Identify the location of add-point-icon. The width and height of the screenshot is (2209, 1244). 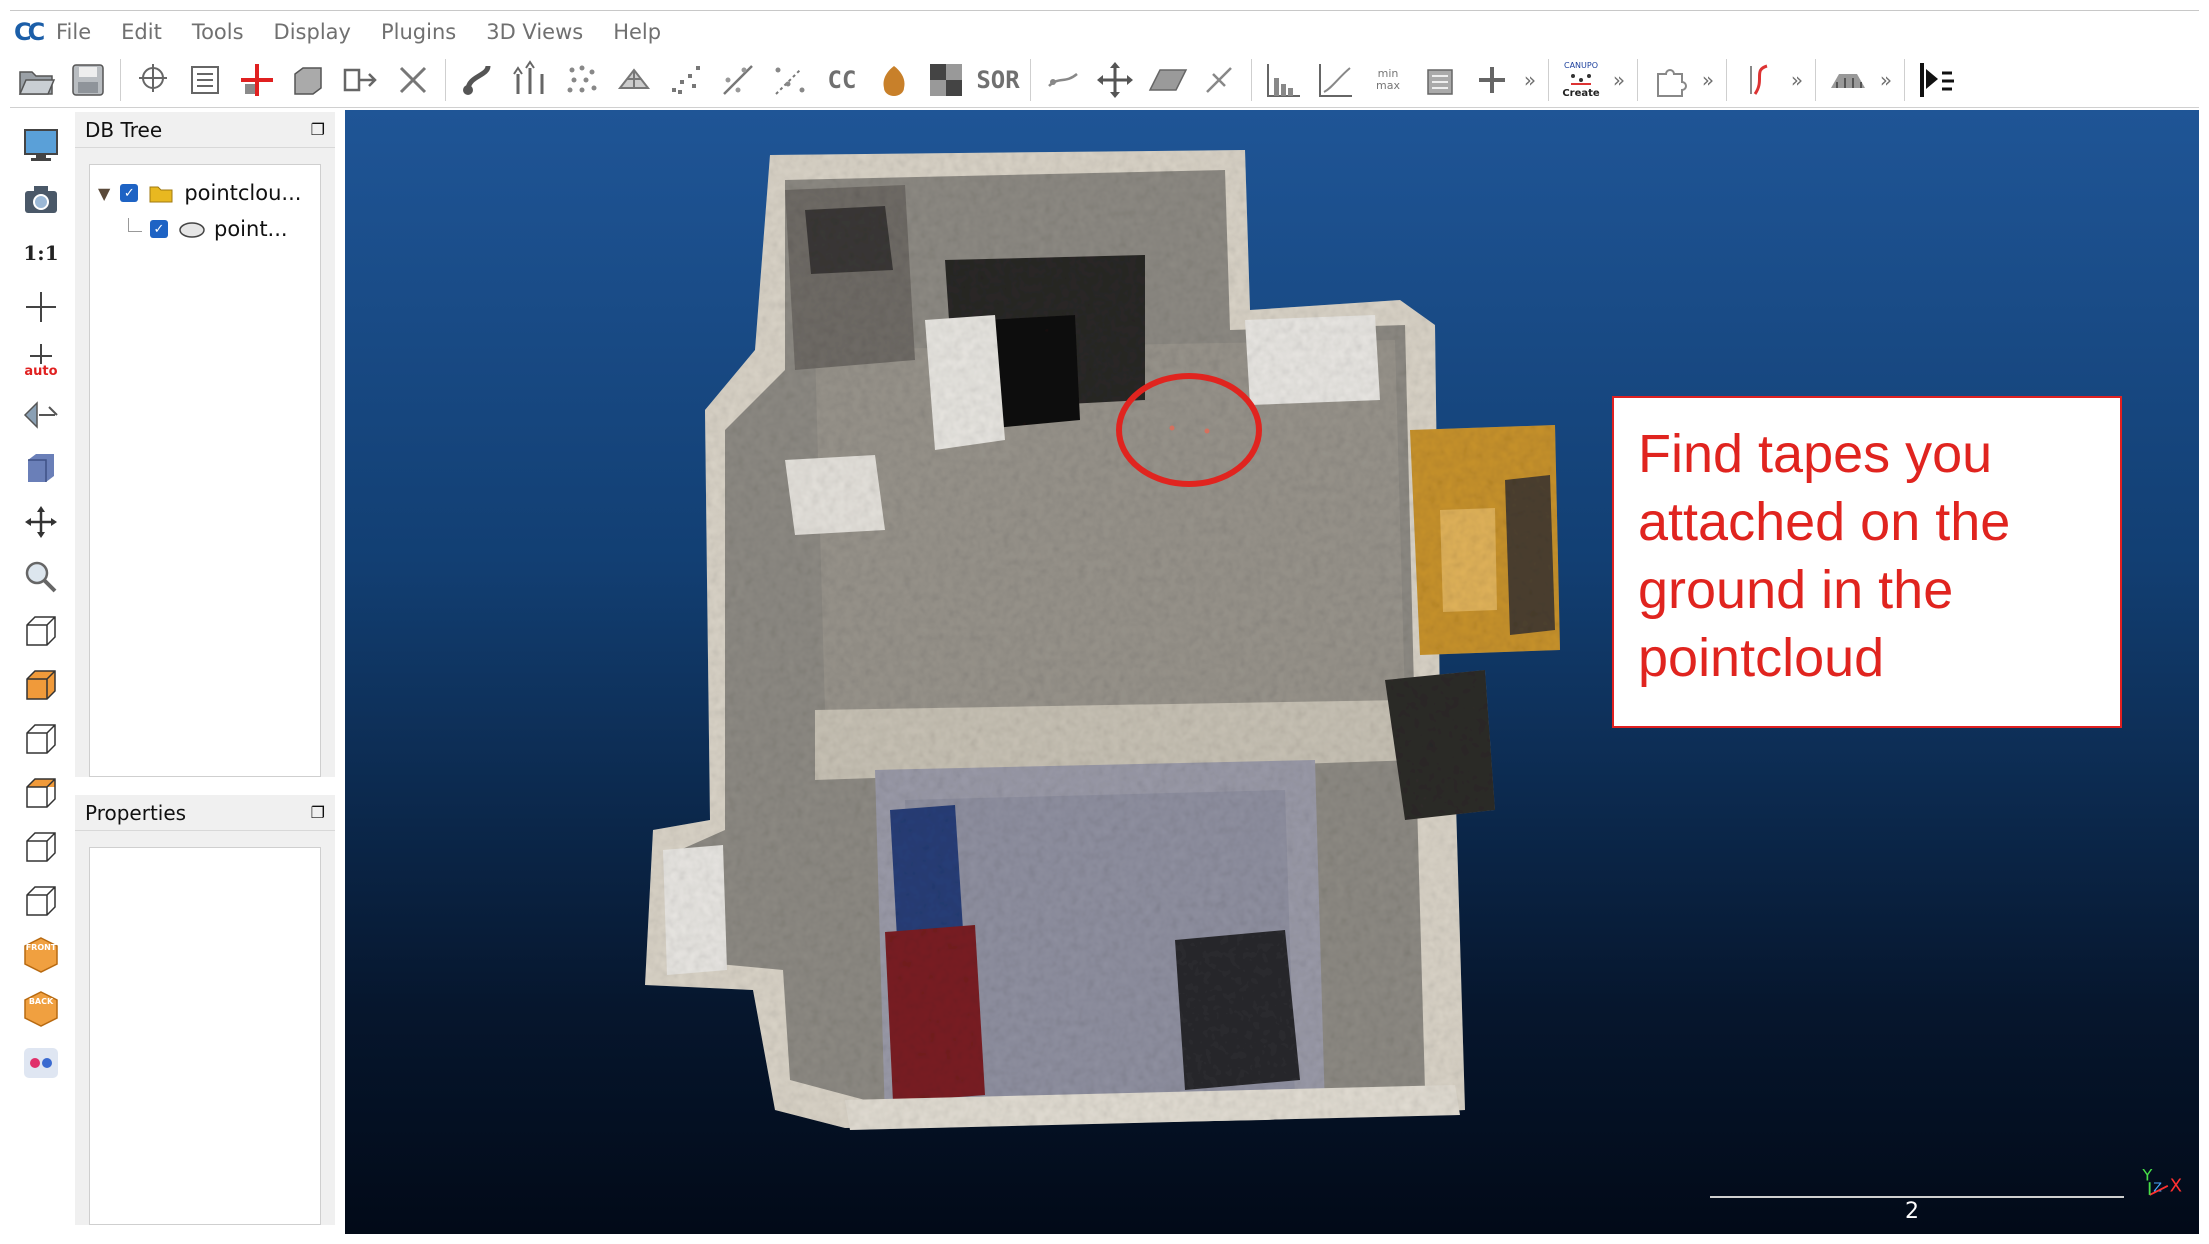
(257, 80).